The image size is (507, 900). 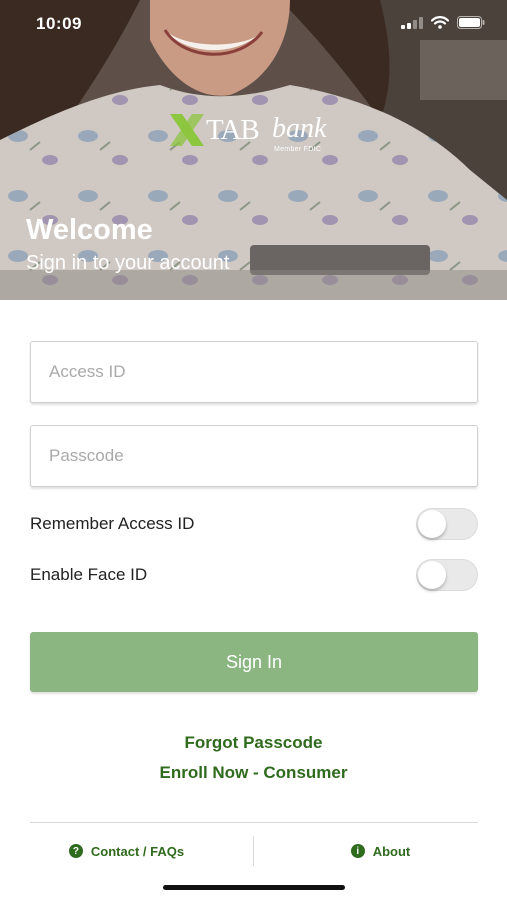 I want to click on welcome-subtitle: Sign in to your account, so click(x=128, y=263).